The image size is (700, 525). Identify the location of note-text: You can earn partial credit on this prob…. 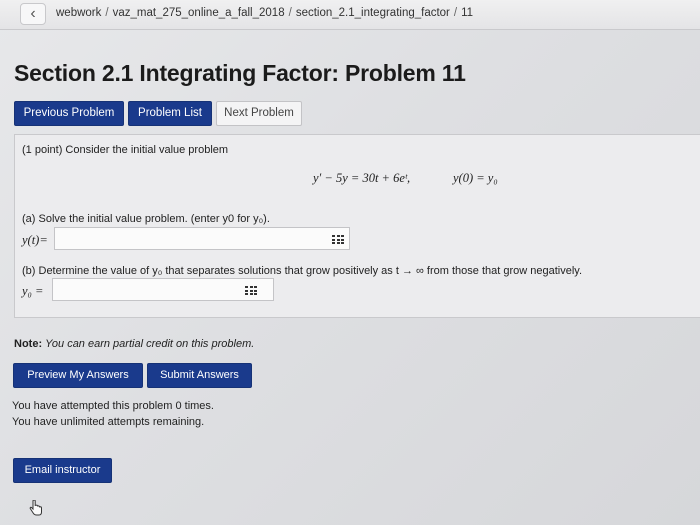
(150, 344).